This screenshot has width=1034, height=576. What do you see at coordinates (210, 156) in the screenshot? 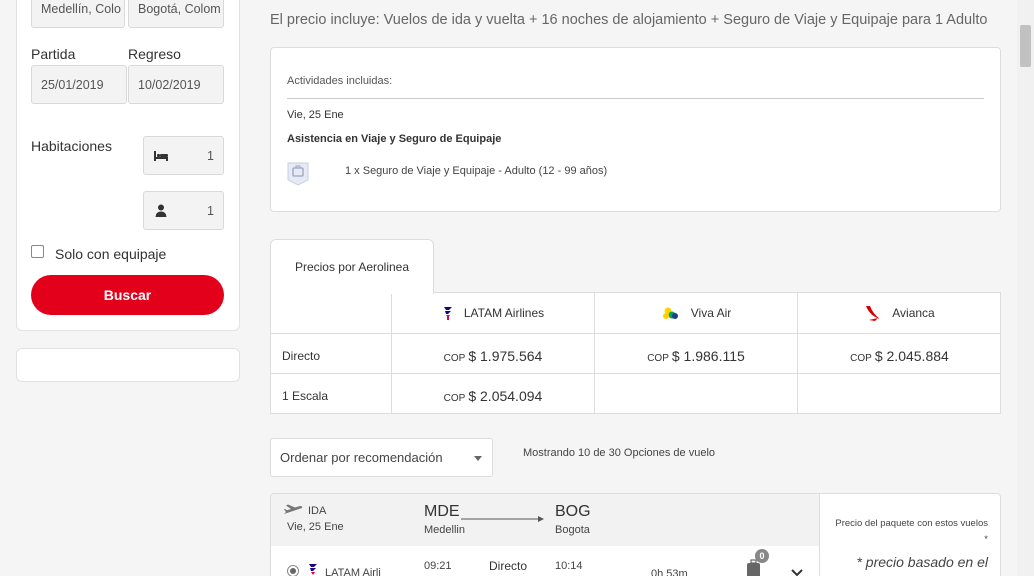
I see `rooms-value: 1` at bounding box center [210, 156].